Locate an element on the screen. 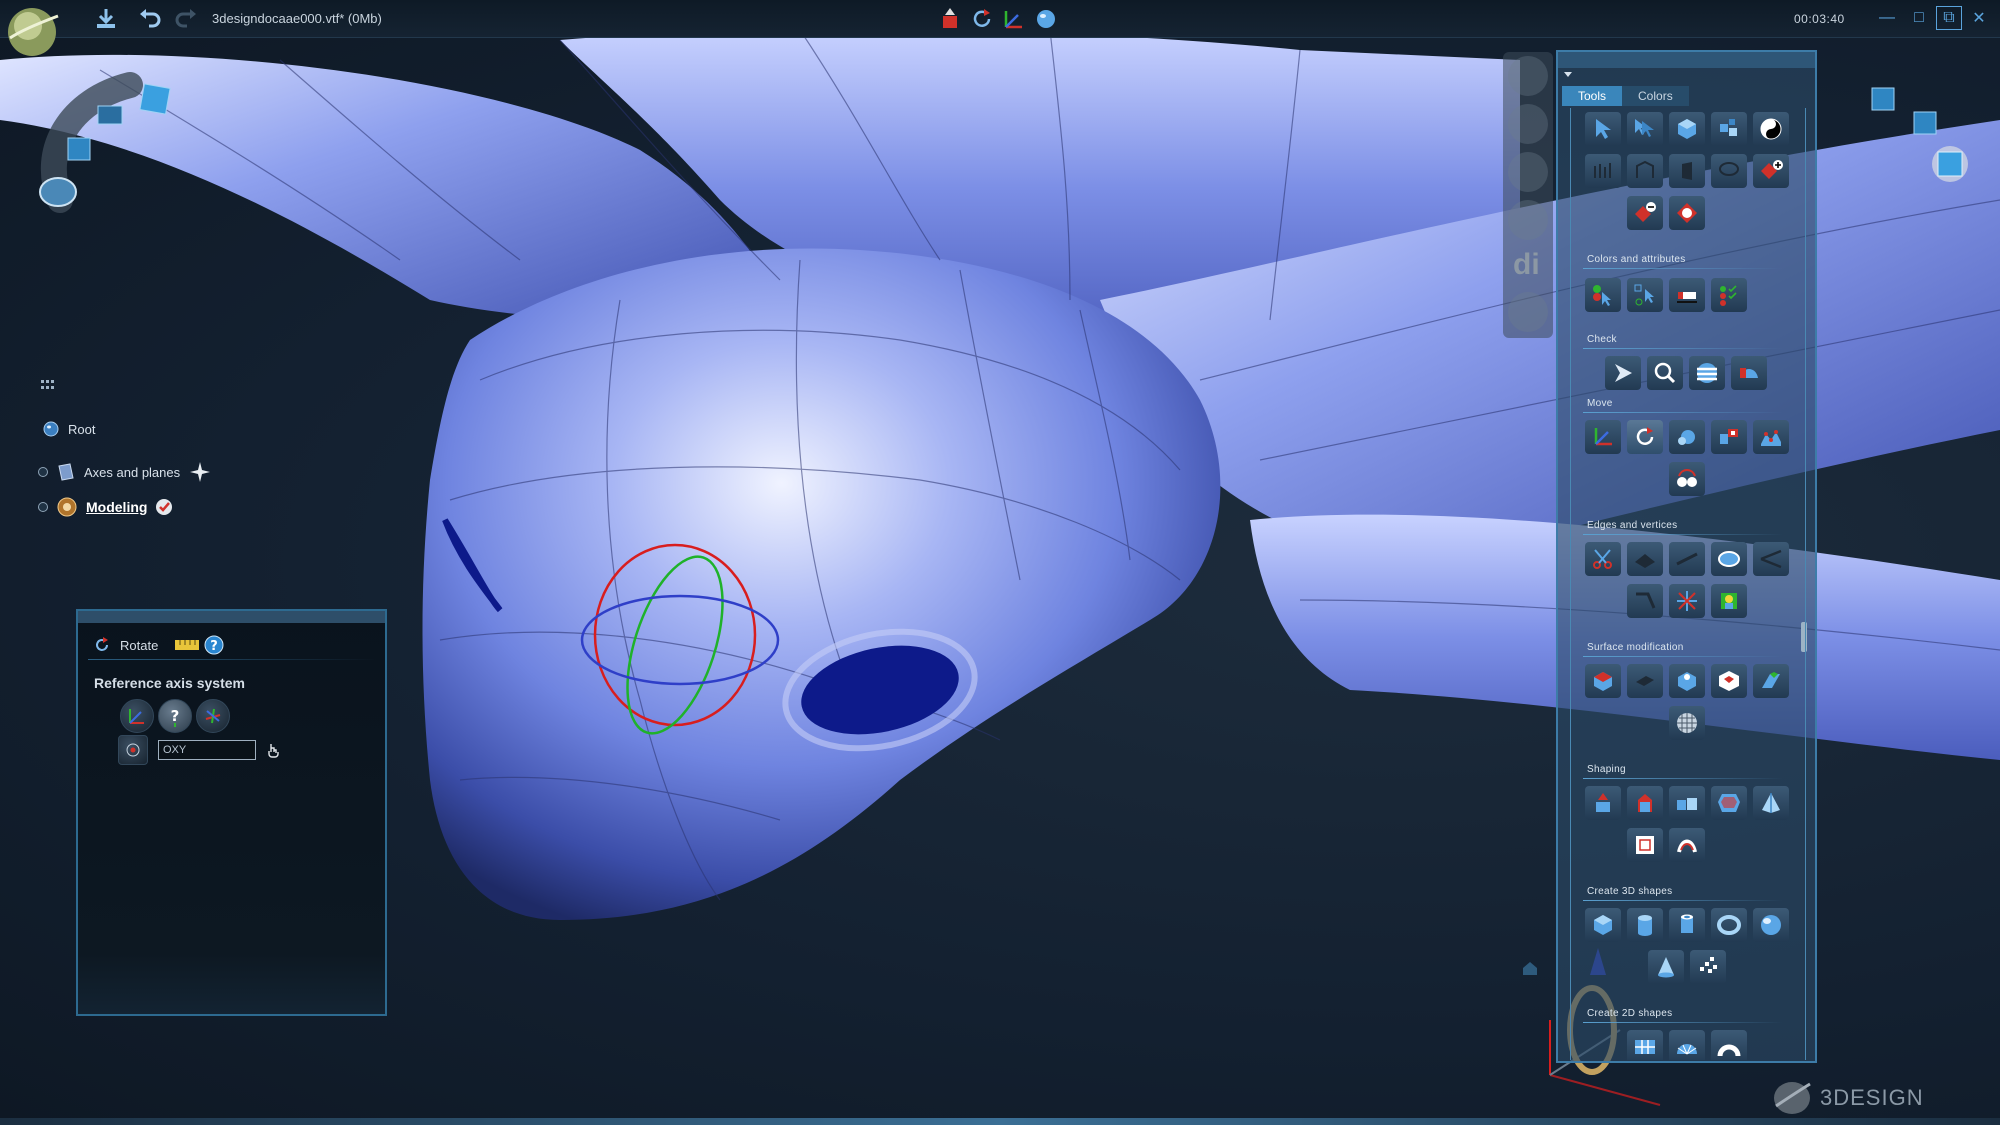 This screenshot has width=2000, height=1125. create-particles-button is located at coordinates (1708, 967).